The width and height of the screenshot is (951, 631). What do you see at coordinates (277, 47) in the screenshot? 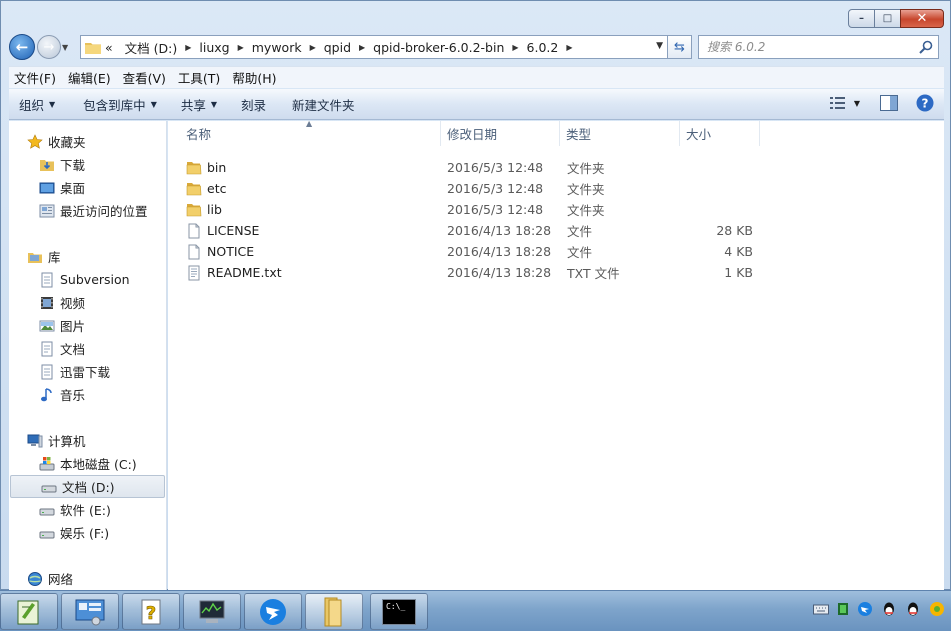
I see `breadcrumb-item: mywork` at bounding box center [277, 47].